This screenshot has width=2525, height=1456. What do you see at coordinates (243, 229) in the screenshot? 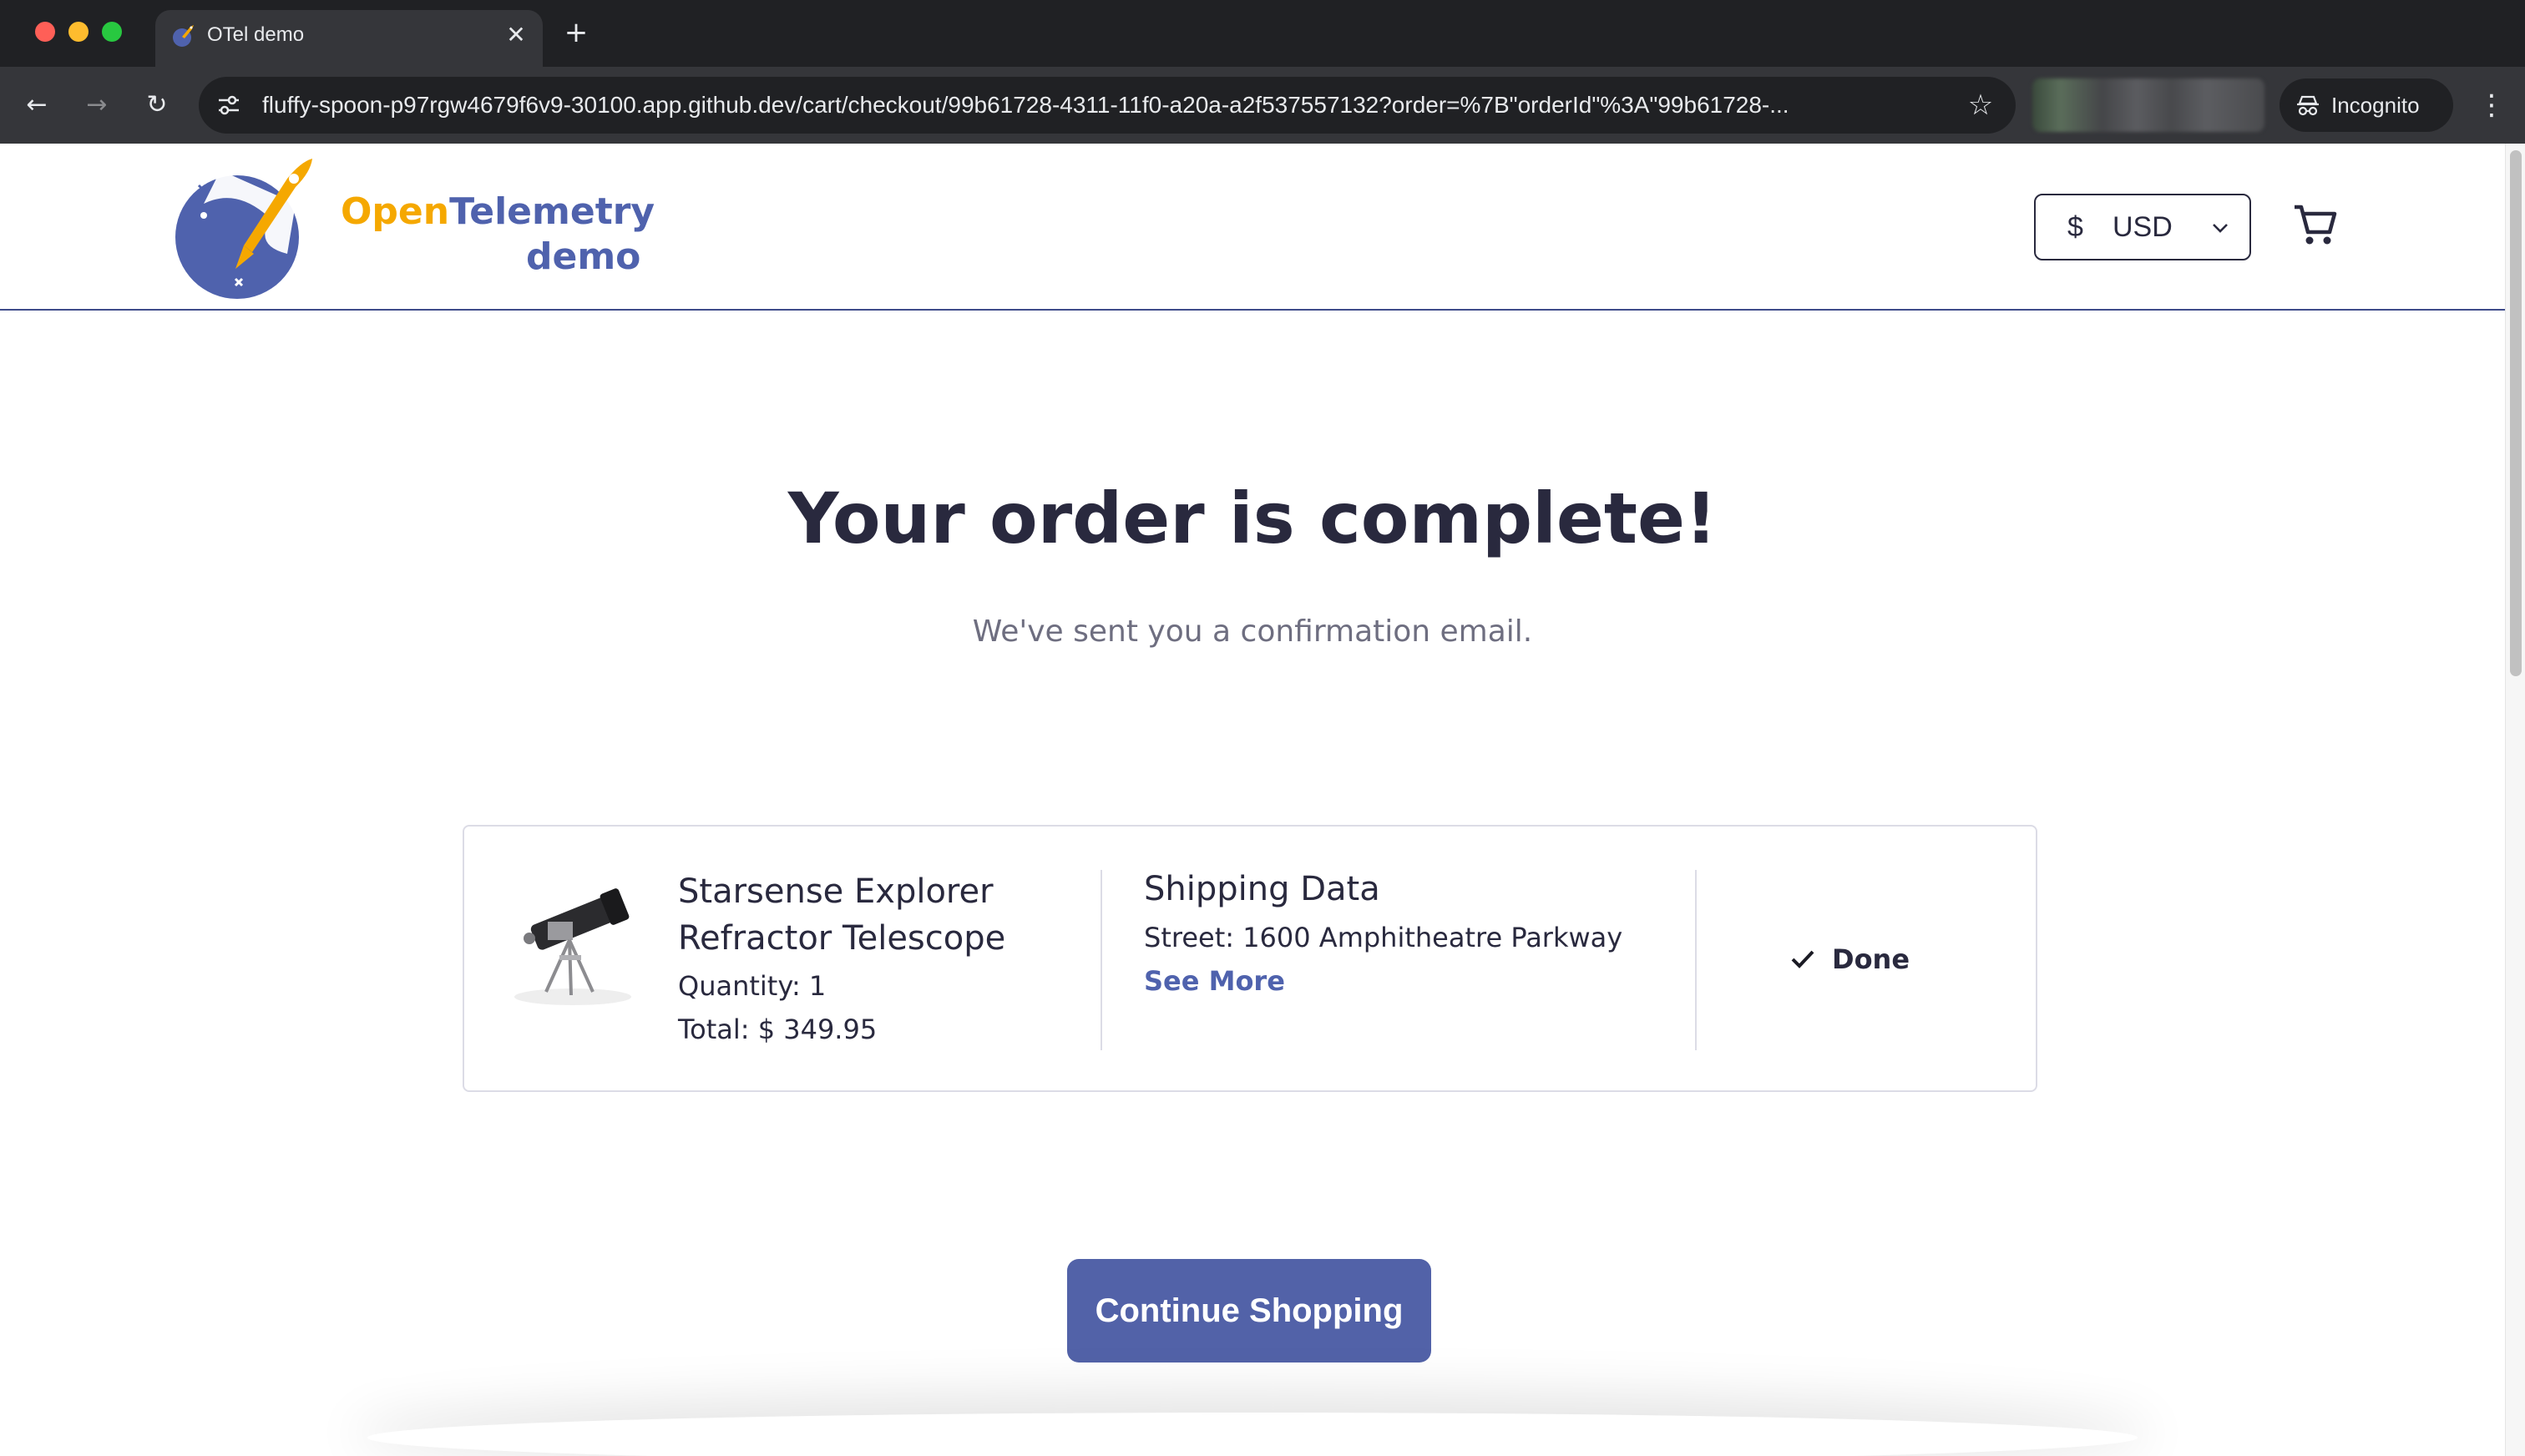
I see `rocket-logo-icon` at bounding box center [243, 229].